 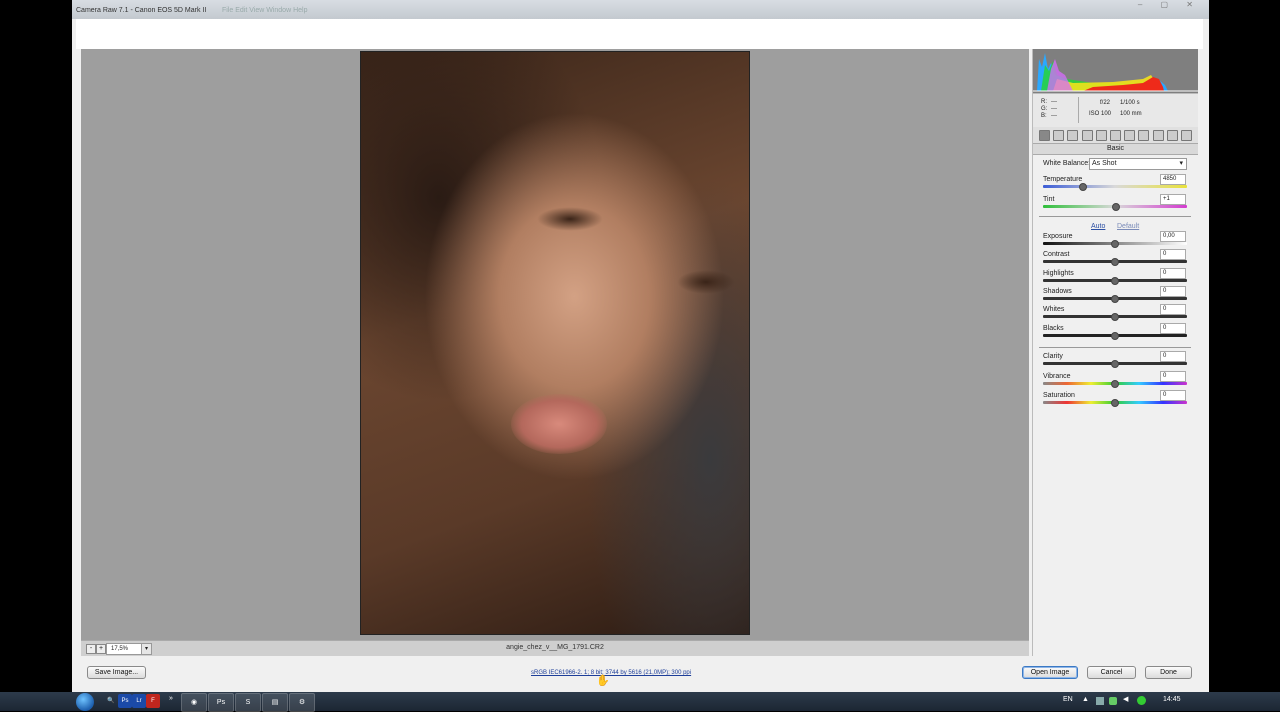 I want to click on slider-track, so click(x=1115, y=186).